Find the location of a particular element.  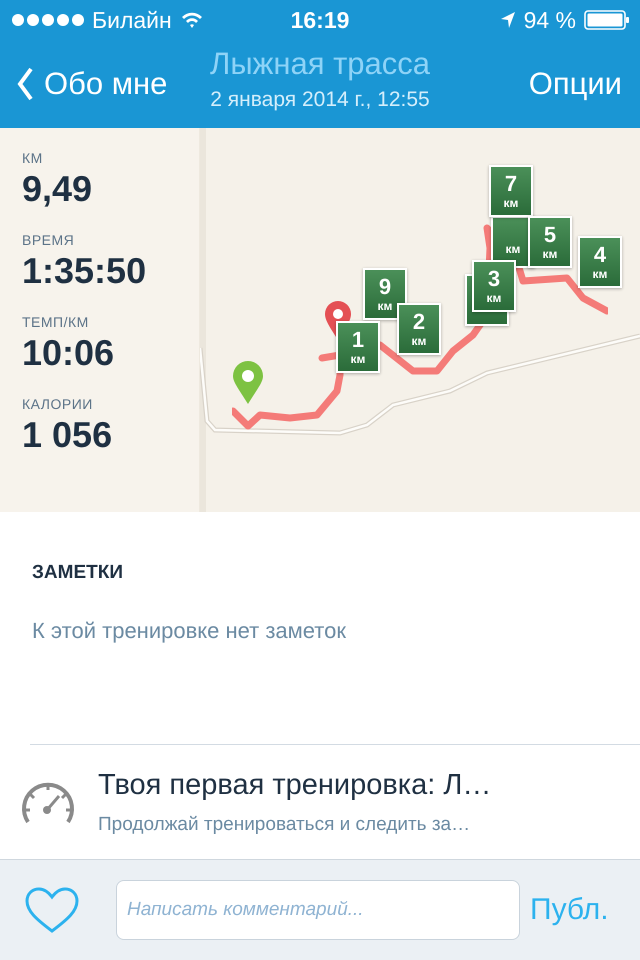

battery-icon is located at coordinates (607, 20).